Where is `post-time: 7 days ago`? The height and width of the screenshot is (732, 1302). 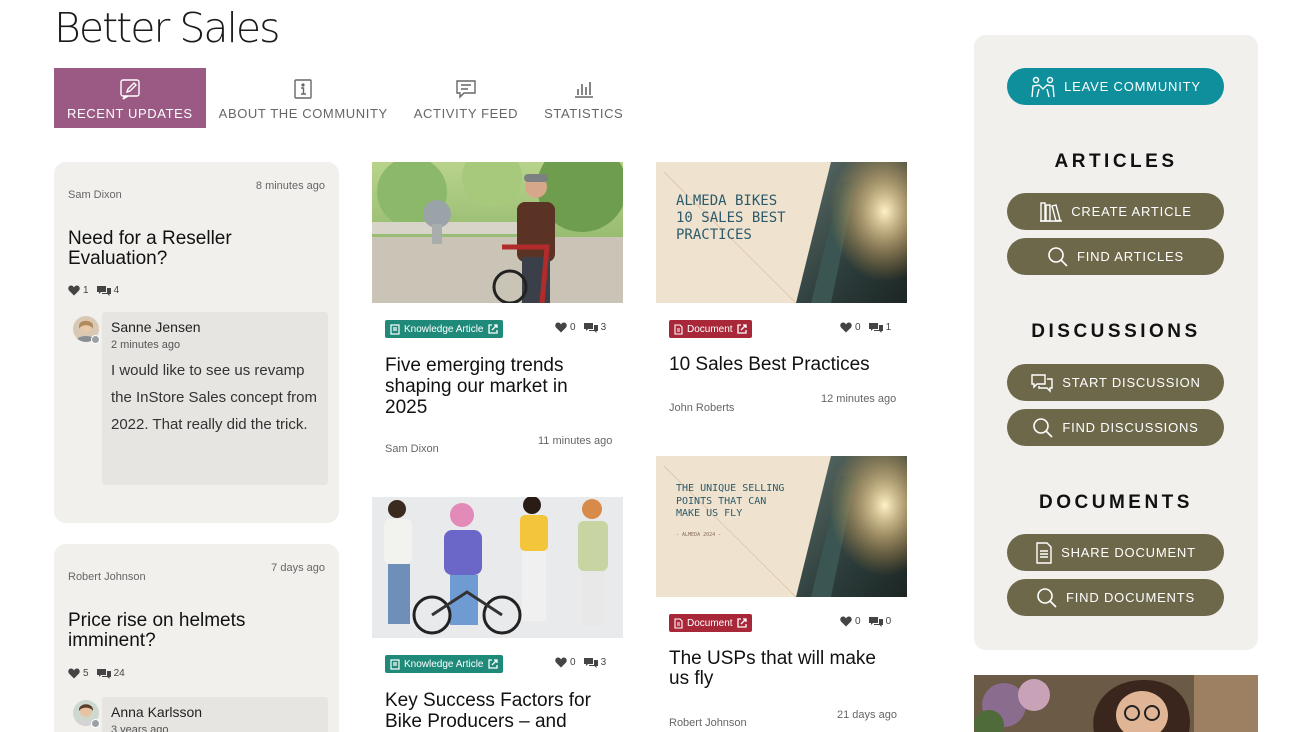 post-time: 7 days ago is located at coordinates (298, 568).